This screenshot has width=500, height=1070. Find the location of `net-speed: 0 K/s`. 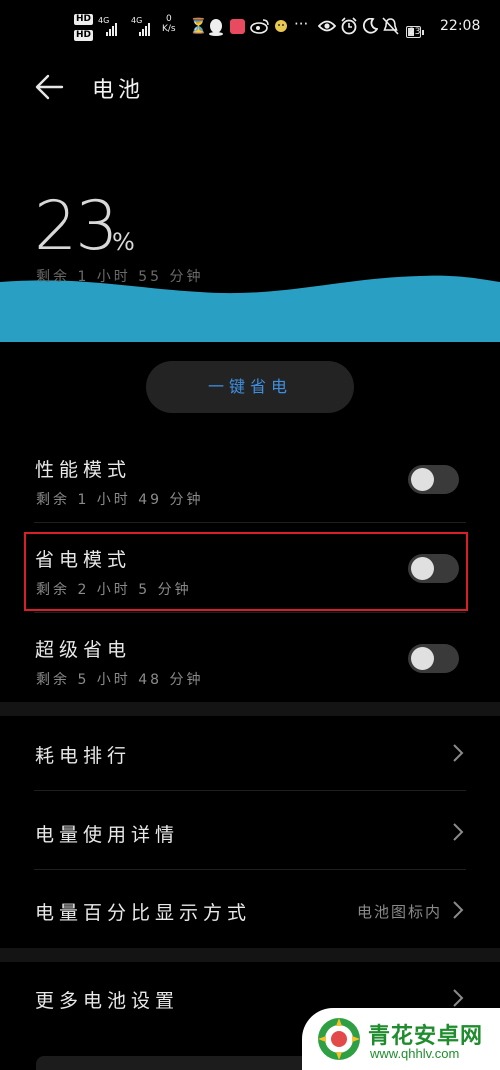

net-speed: 0 K/s is located at coordinates (169, 24).